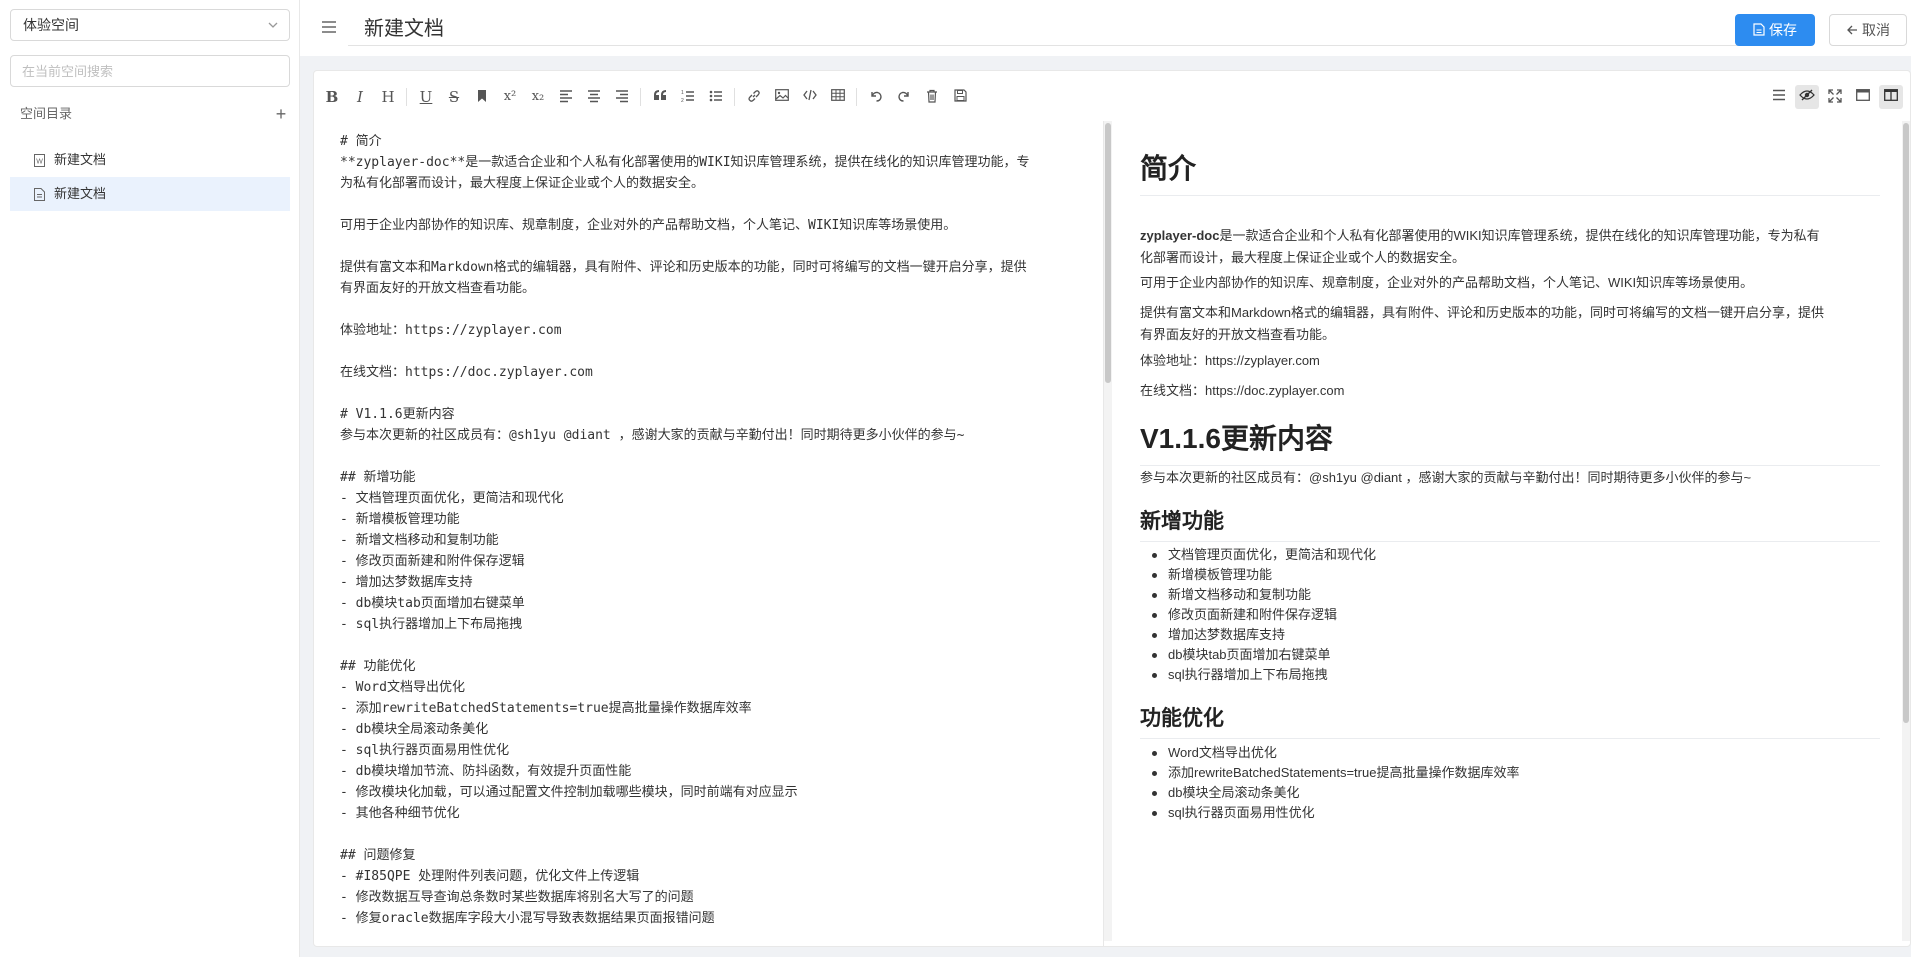 The height and width of the screenshot is (957, 1911). Describe the element at coordinates (1906, 423) in the screenshot. I see `preview-scrollbar-thumb` at that location.